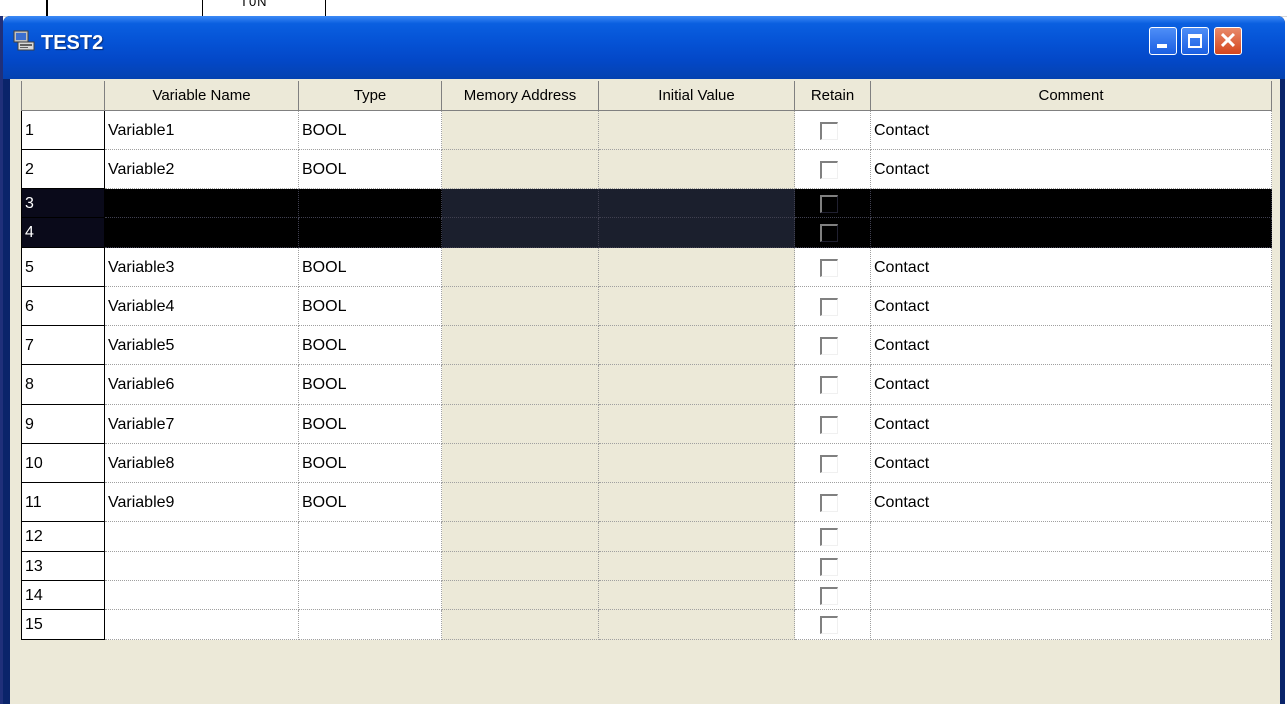  Describe the element at coordinates (1163, 41) in the screenshot. I see `minimize-button` at that location.